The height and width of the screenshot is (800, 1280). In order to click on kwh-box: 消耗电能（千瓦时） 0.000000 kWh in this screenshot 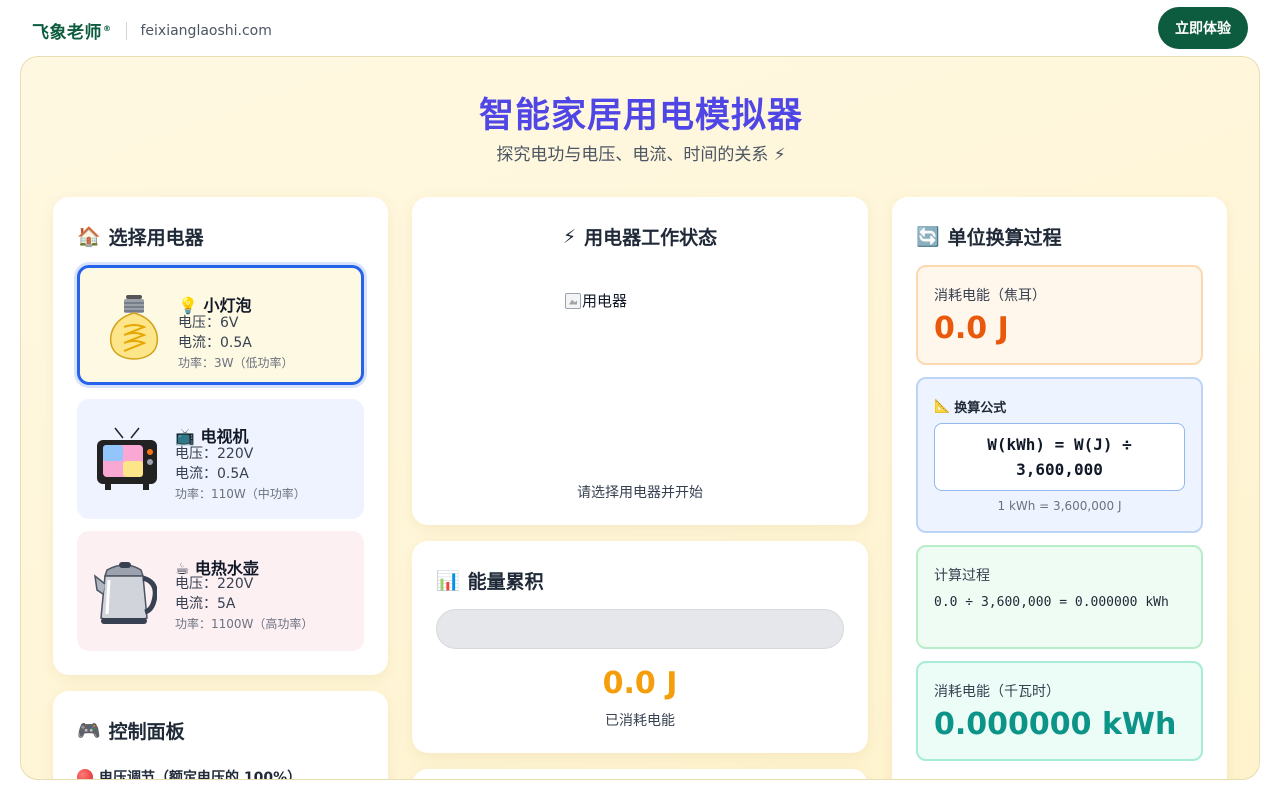, I will do `click(1059, 711)`.